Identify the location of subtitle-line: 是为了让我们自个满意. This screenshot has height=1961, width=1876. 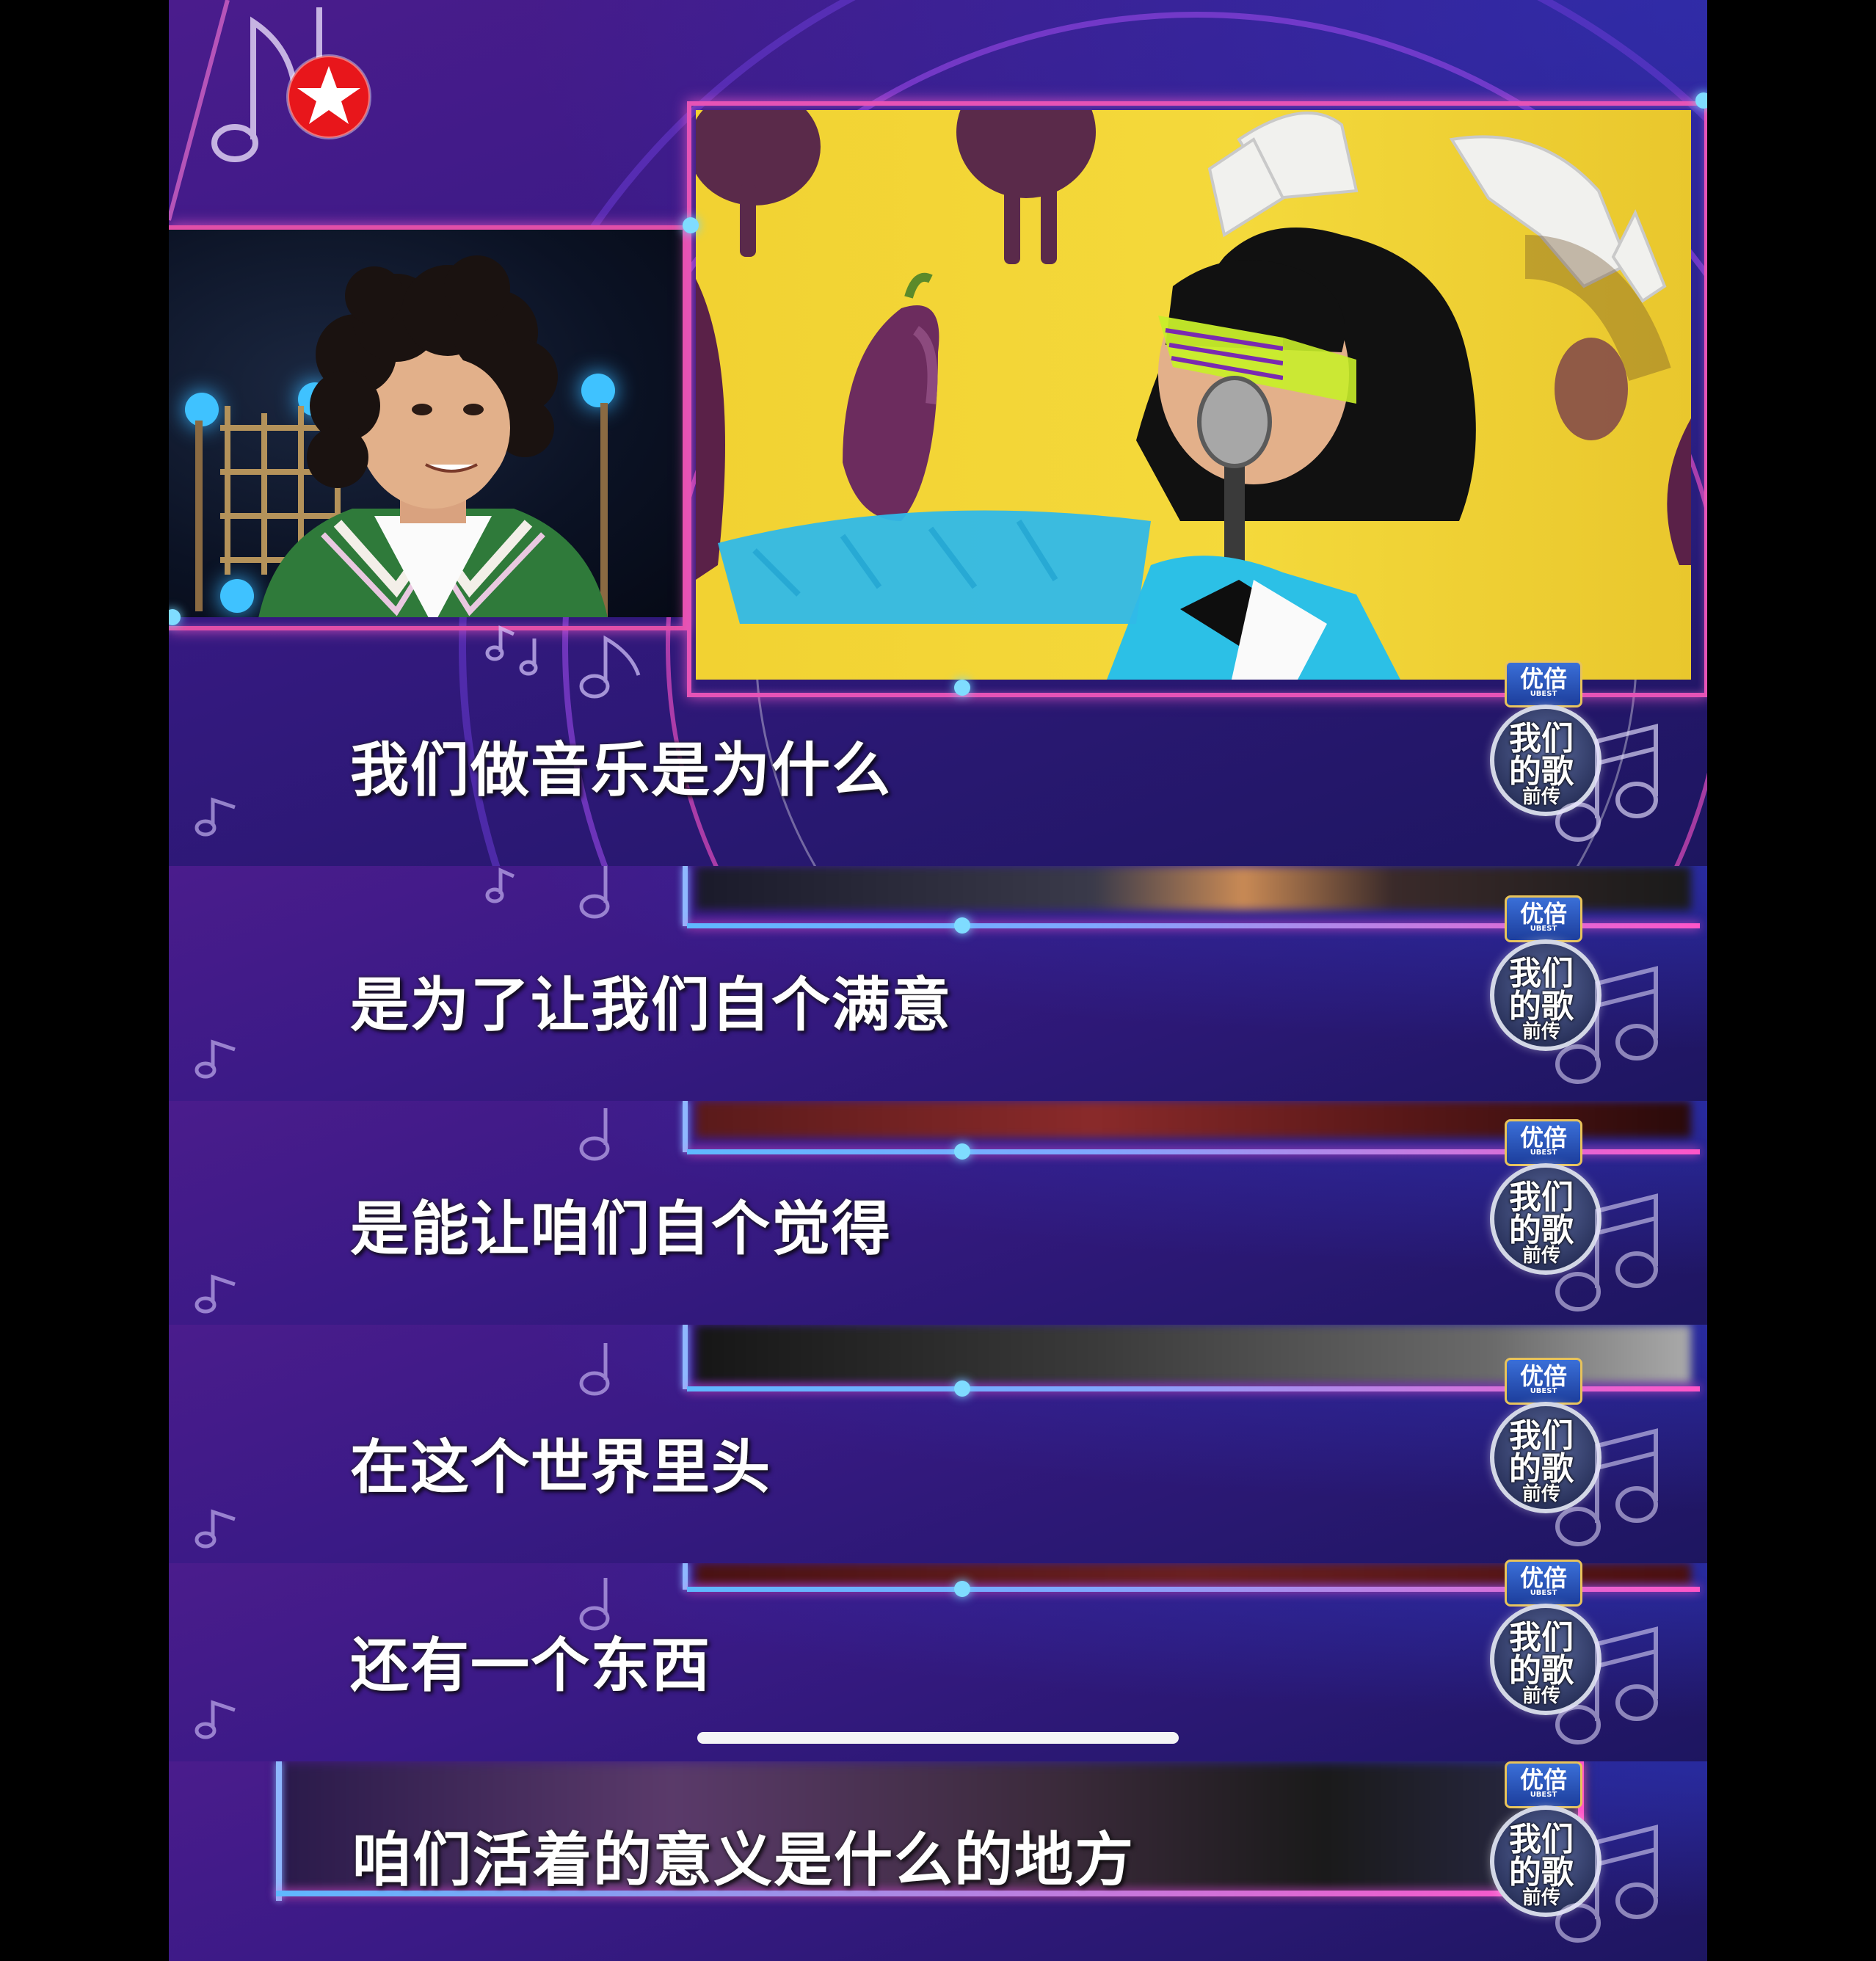
(651, 1005).